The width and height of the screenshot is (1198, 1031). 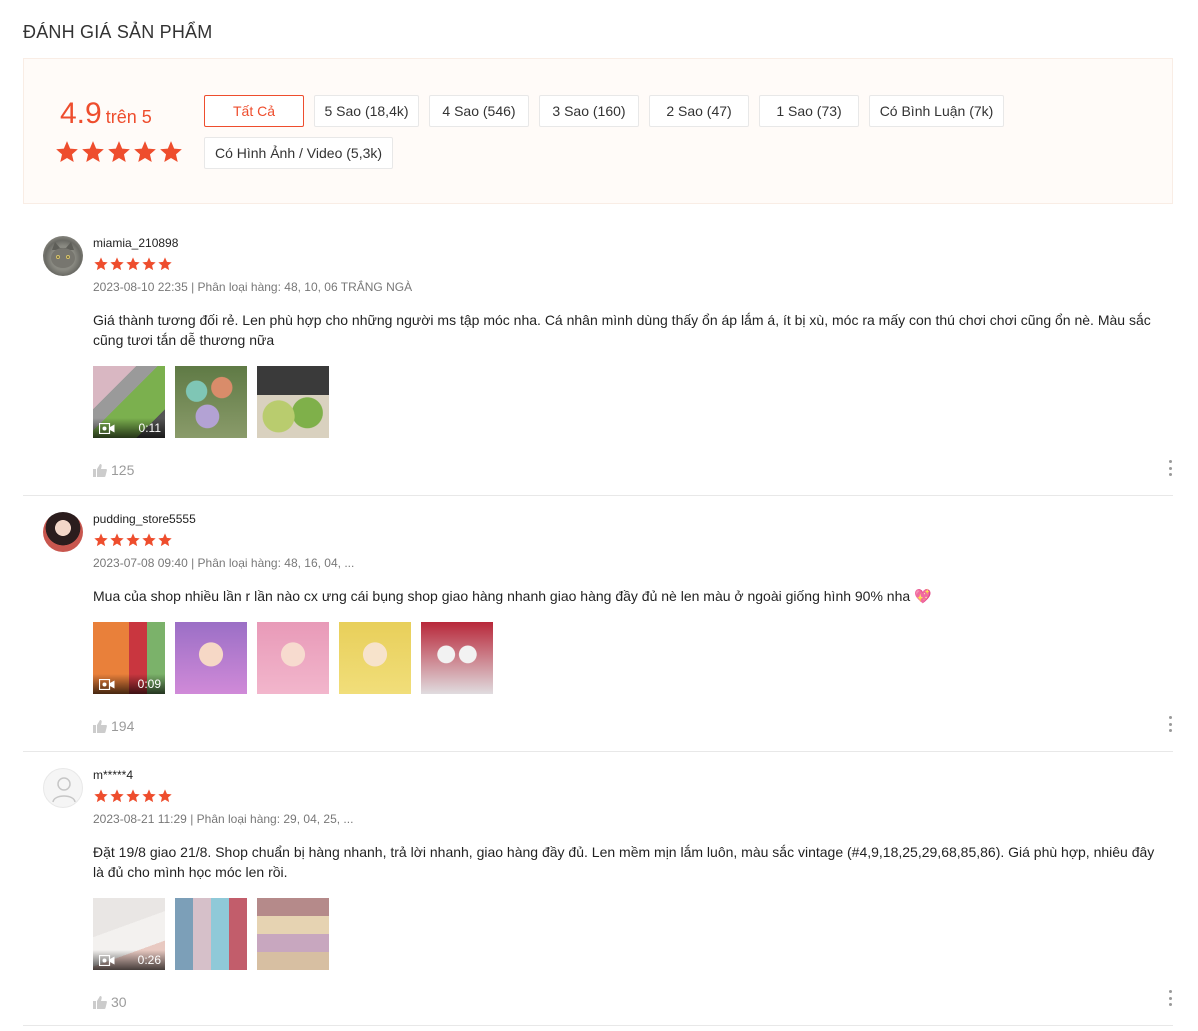 What do you see at coordinates (129, 934) in the screenshot?
I see `review-video-thumbnail: 0:26` at bounding box center [129, 934].